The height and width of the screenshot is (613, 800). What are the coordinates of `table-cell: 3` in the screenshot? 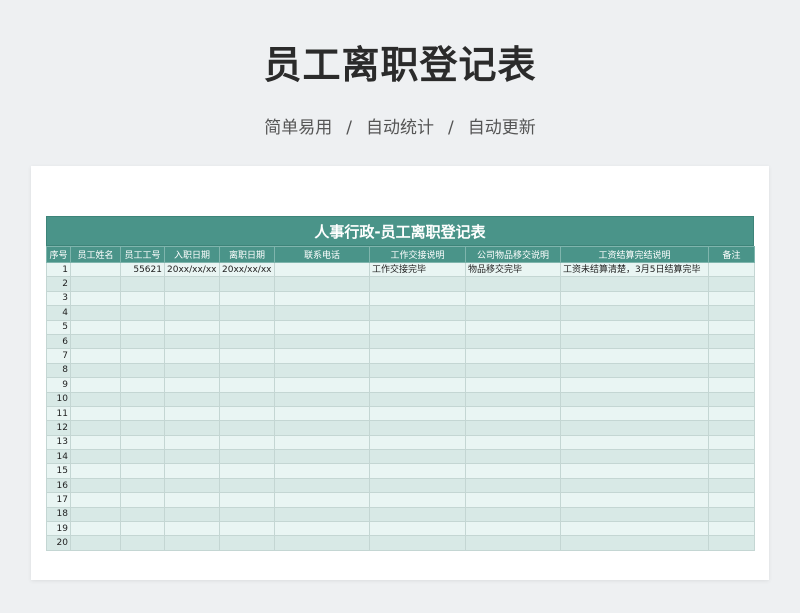 It's located at (58, 298).